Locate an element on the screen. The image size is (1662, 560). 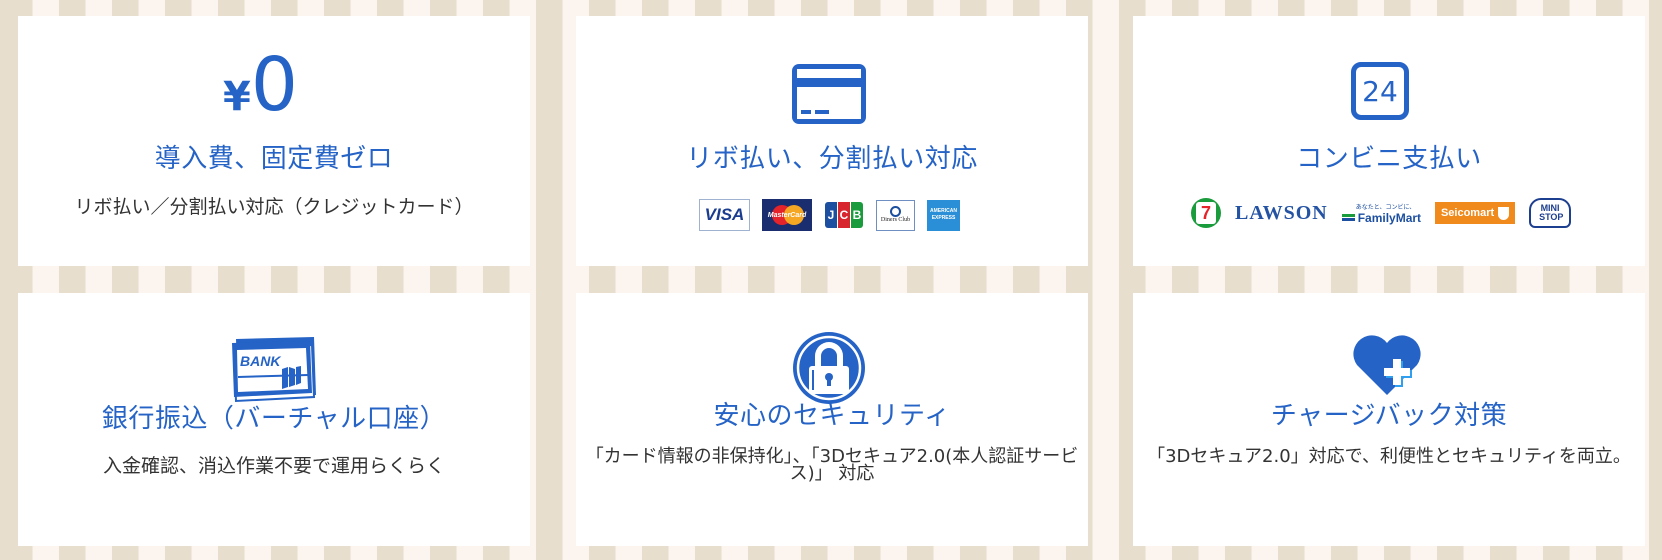
card-description: 入金確認、消込作業不要で運用らくらく is located at coordinates (273, 466).